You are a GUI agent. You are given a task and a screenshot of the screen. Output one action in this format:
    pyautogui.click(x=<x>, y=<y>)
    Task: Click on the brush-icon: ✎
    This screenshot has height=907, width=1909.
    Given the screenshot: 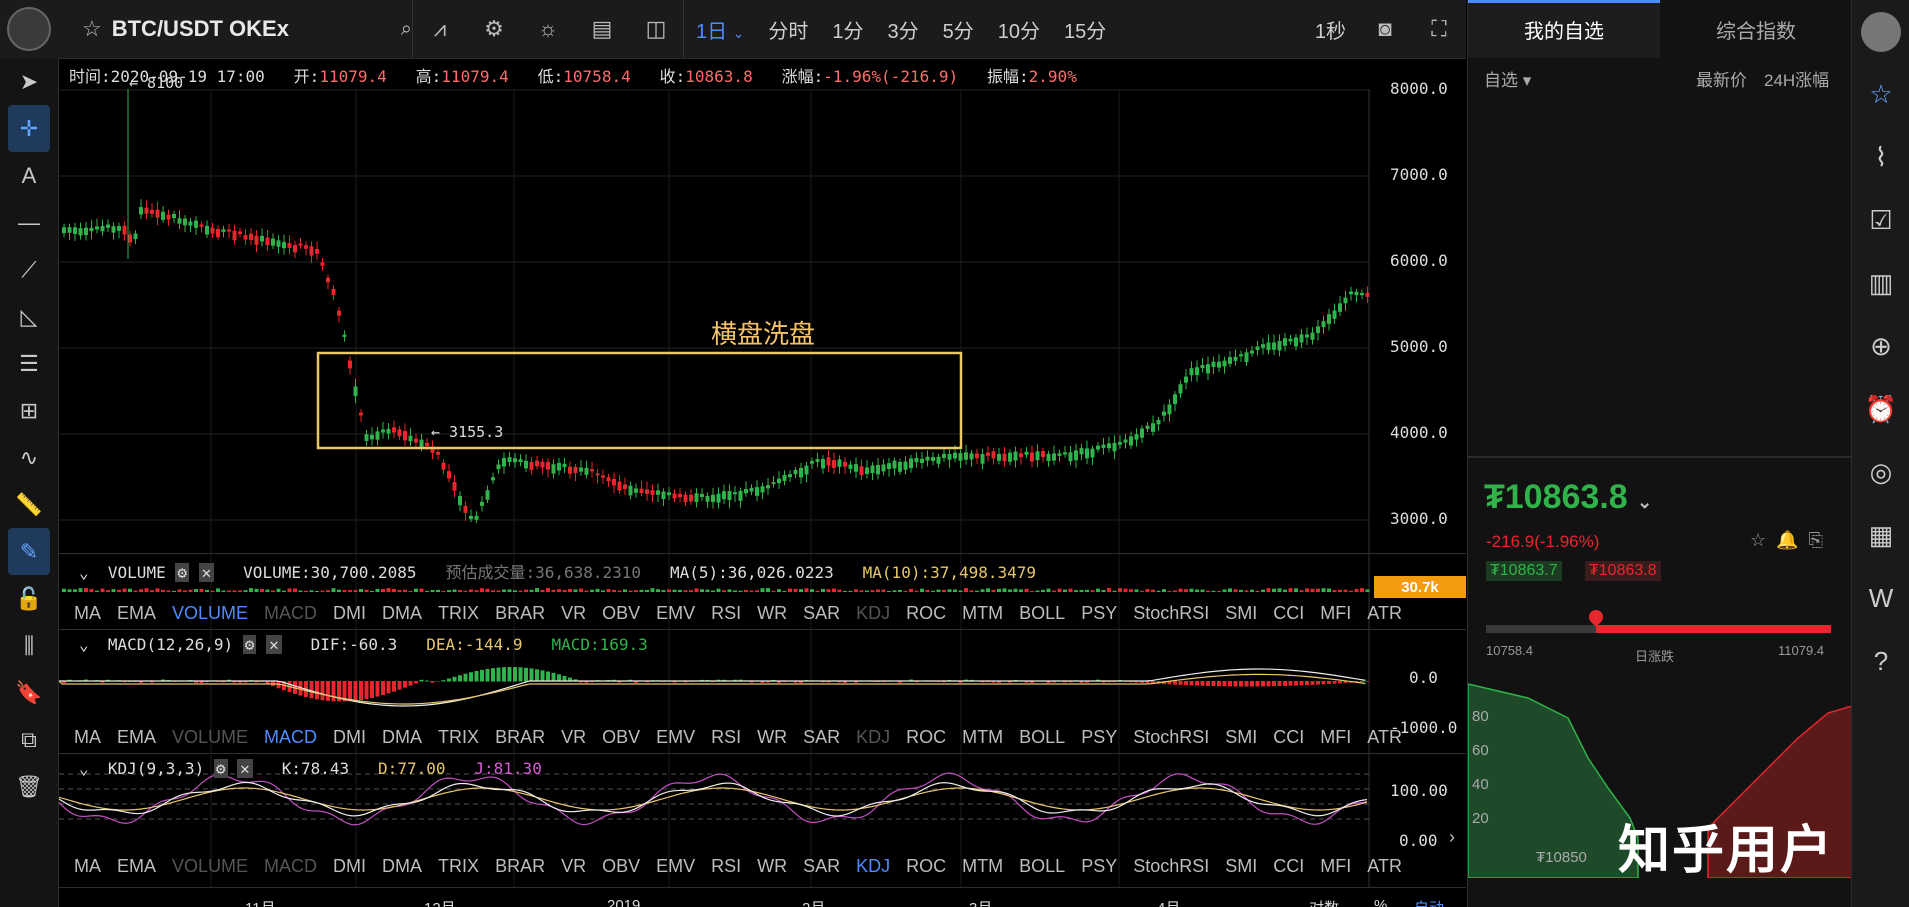 What is the action you would take?
    pyautogui.click(x=29, y=551)
    